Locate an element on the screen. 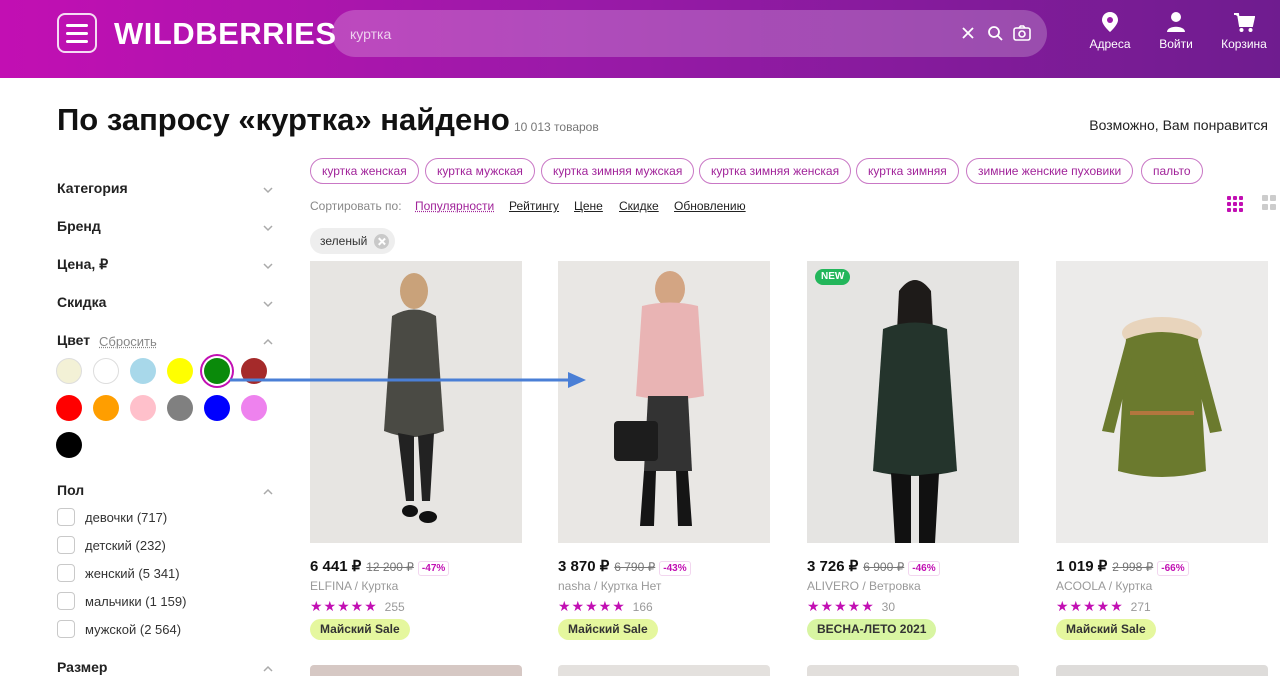 This screenshot has width=1280, height=676. search-query: куртка is located at coordinates (370, 34).